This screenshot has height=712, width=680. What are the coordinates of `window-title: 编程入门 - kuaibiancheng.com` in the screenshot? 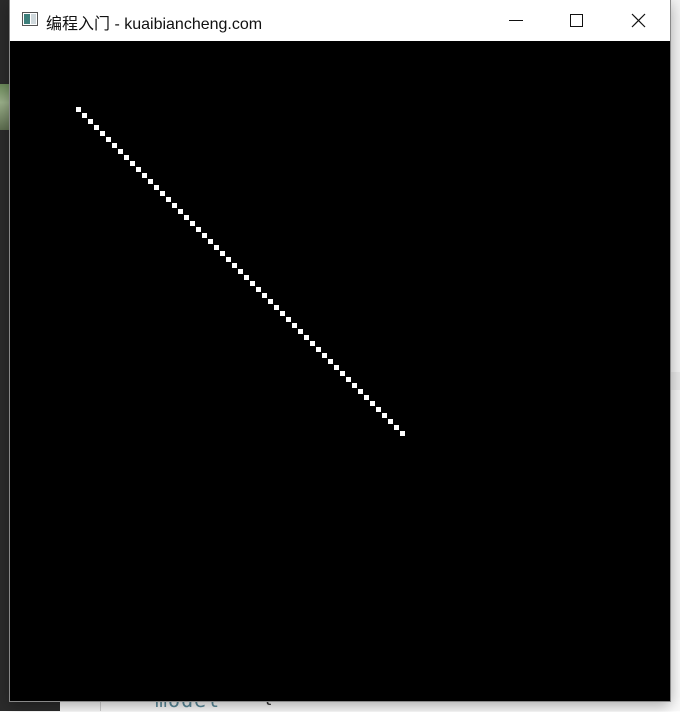 It's located at (154, 24).